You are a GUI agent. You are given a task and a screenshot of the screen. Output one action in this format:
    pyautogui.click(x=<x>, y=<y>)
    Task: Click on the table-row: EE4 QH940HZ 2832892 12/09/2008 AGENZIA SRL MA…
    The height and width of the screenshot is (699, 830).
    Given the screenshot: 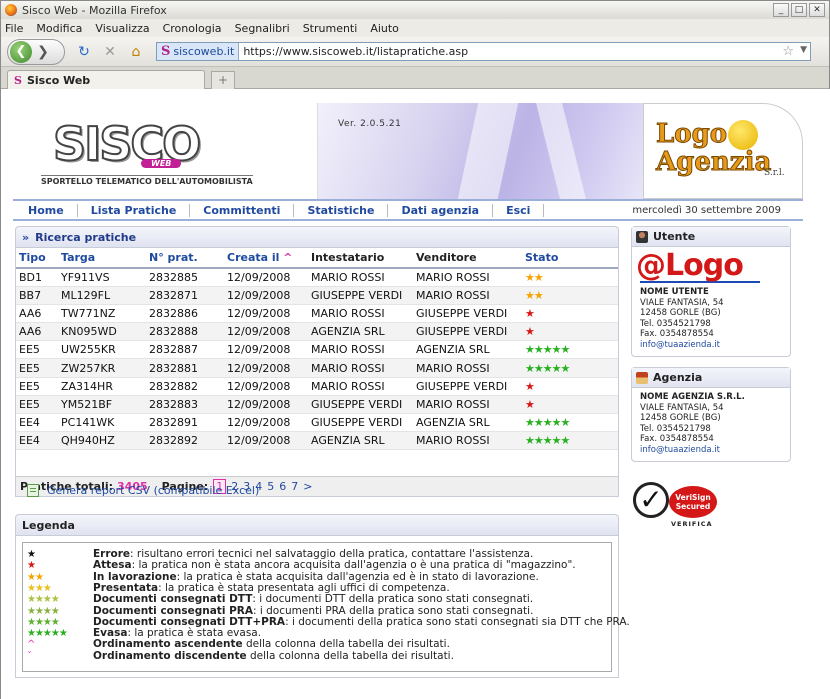 What is the action you would take?
    pyautogui.click(x=317, y=441)
    